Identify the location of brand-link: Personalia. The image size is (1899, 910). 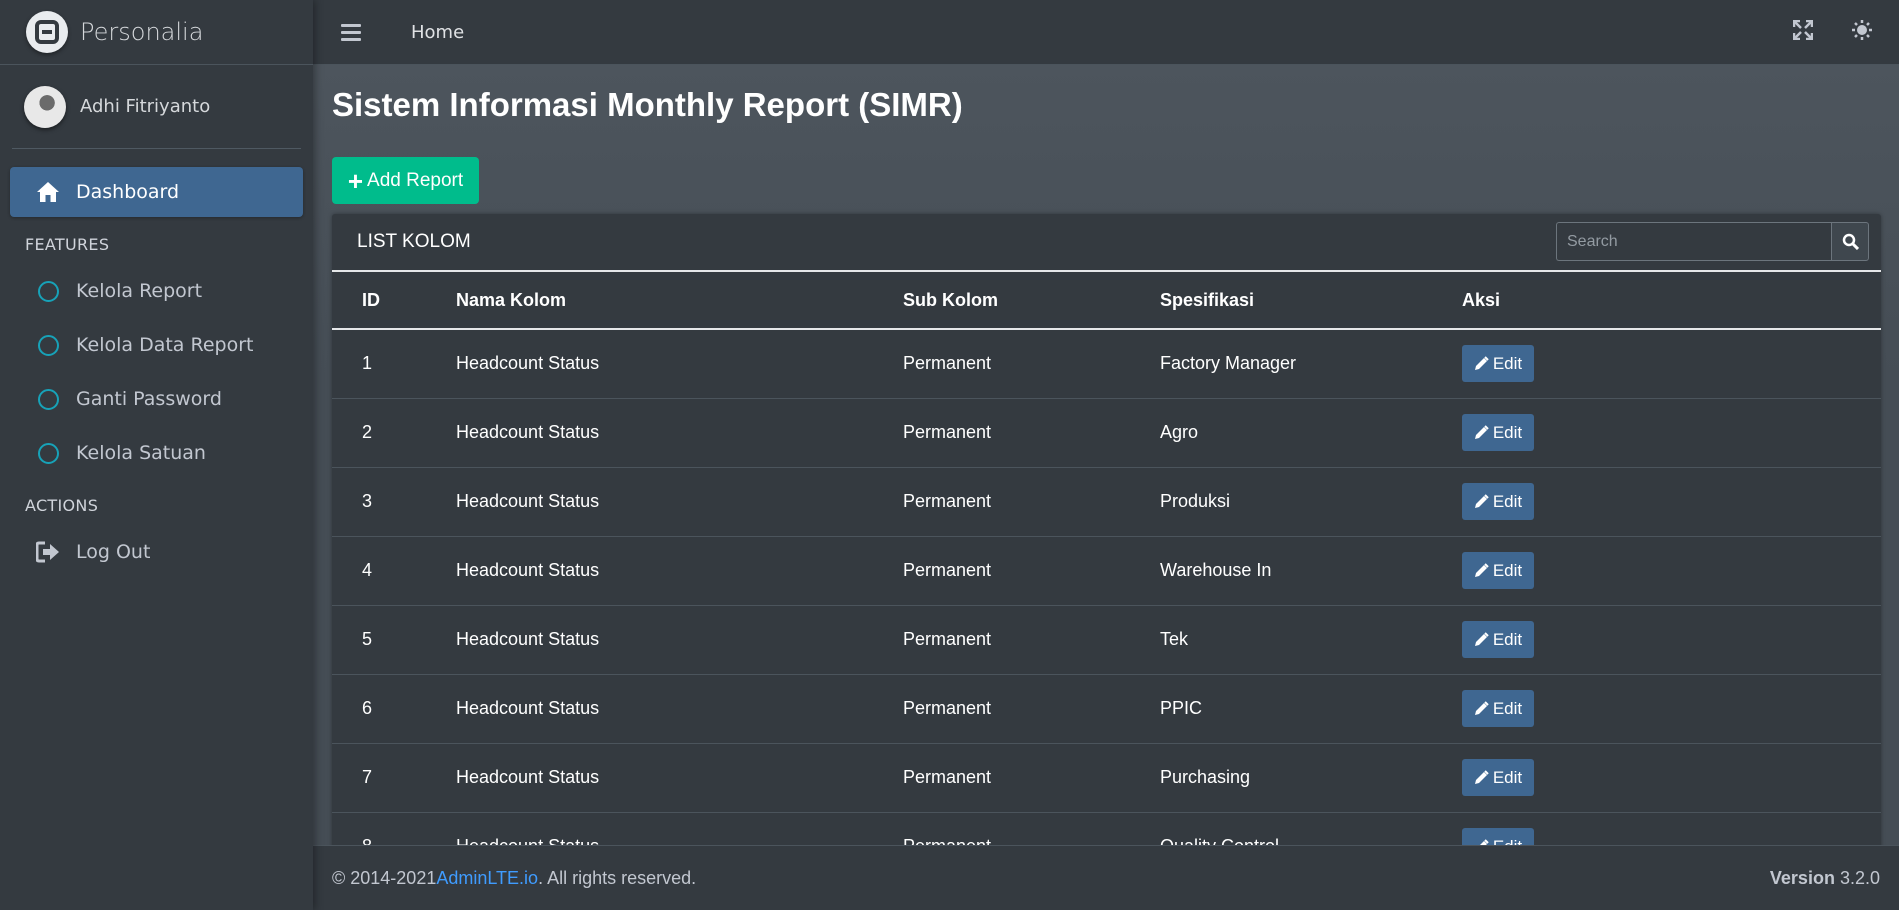
(156, 32).